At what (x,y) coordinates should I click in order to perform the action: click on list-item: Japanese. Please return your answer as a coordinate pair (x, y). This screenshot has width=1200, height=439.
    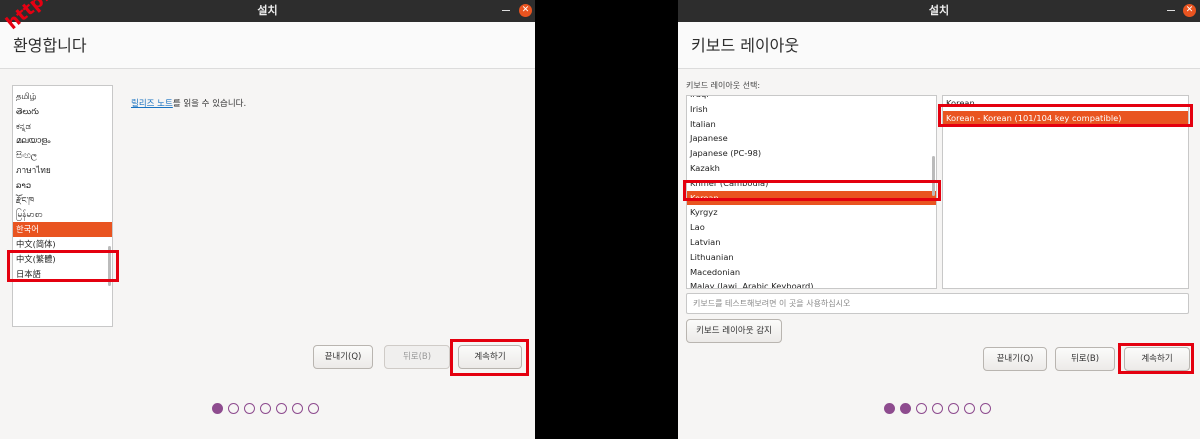
    Looking at the image, I should click on (811, 138).